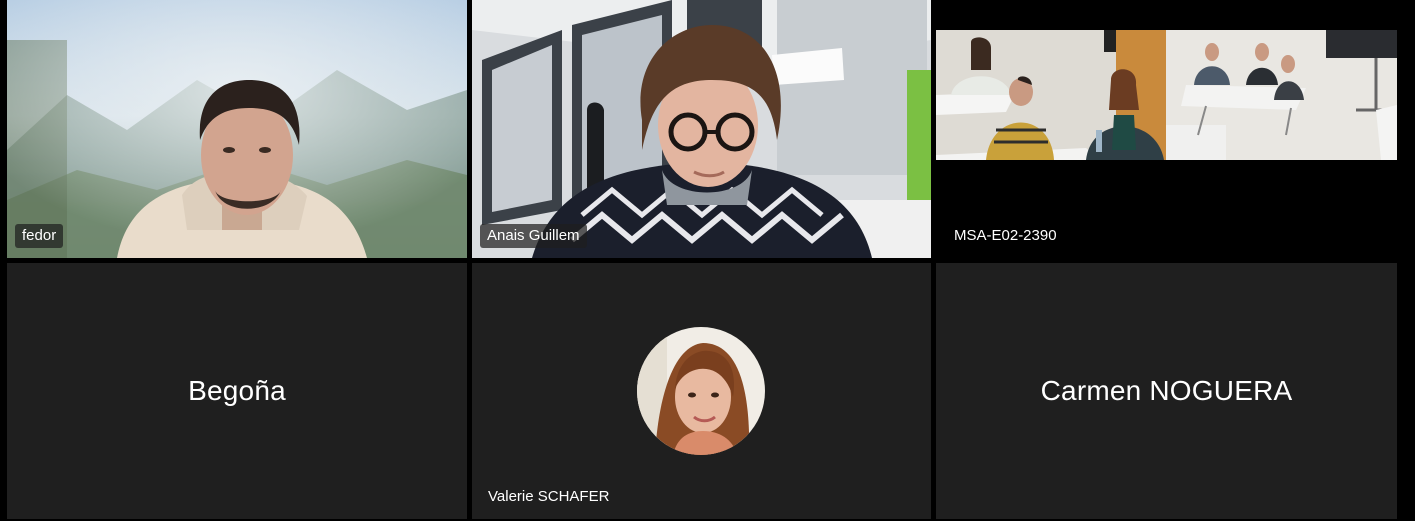 The height and width of the screenshot is (521, 1415). Describe the element at coordinates (1005, 235) in the screenshot. I see `participant-name-room: MSA-E02-2390` at that location.